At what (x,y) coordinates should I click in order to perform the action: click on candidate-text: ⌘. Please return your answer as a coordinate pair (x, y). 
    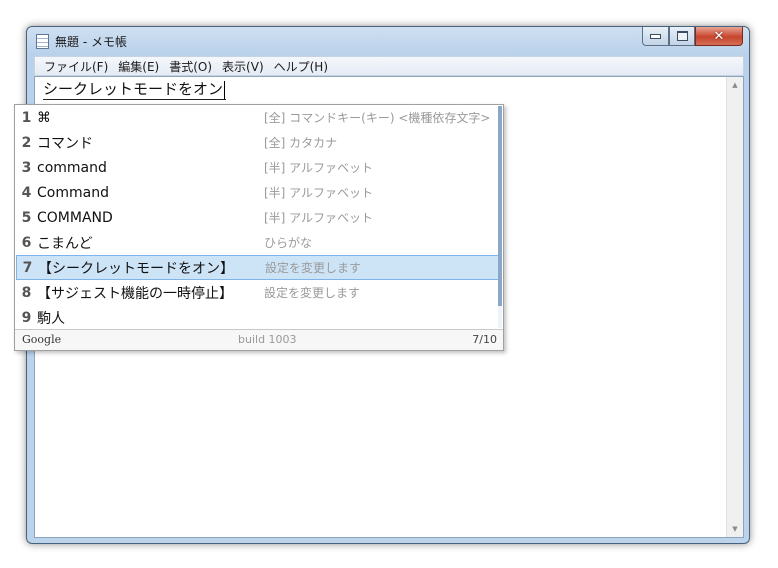
    Looking at the image, I should click on (44, 117).